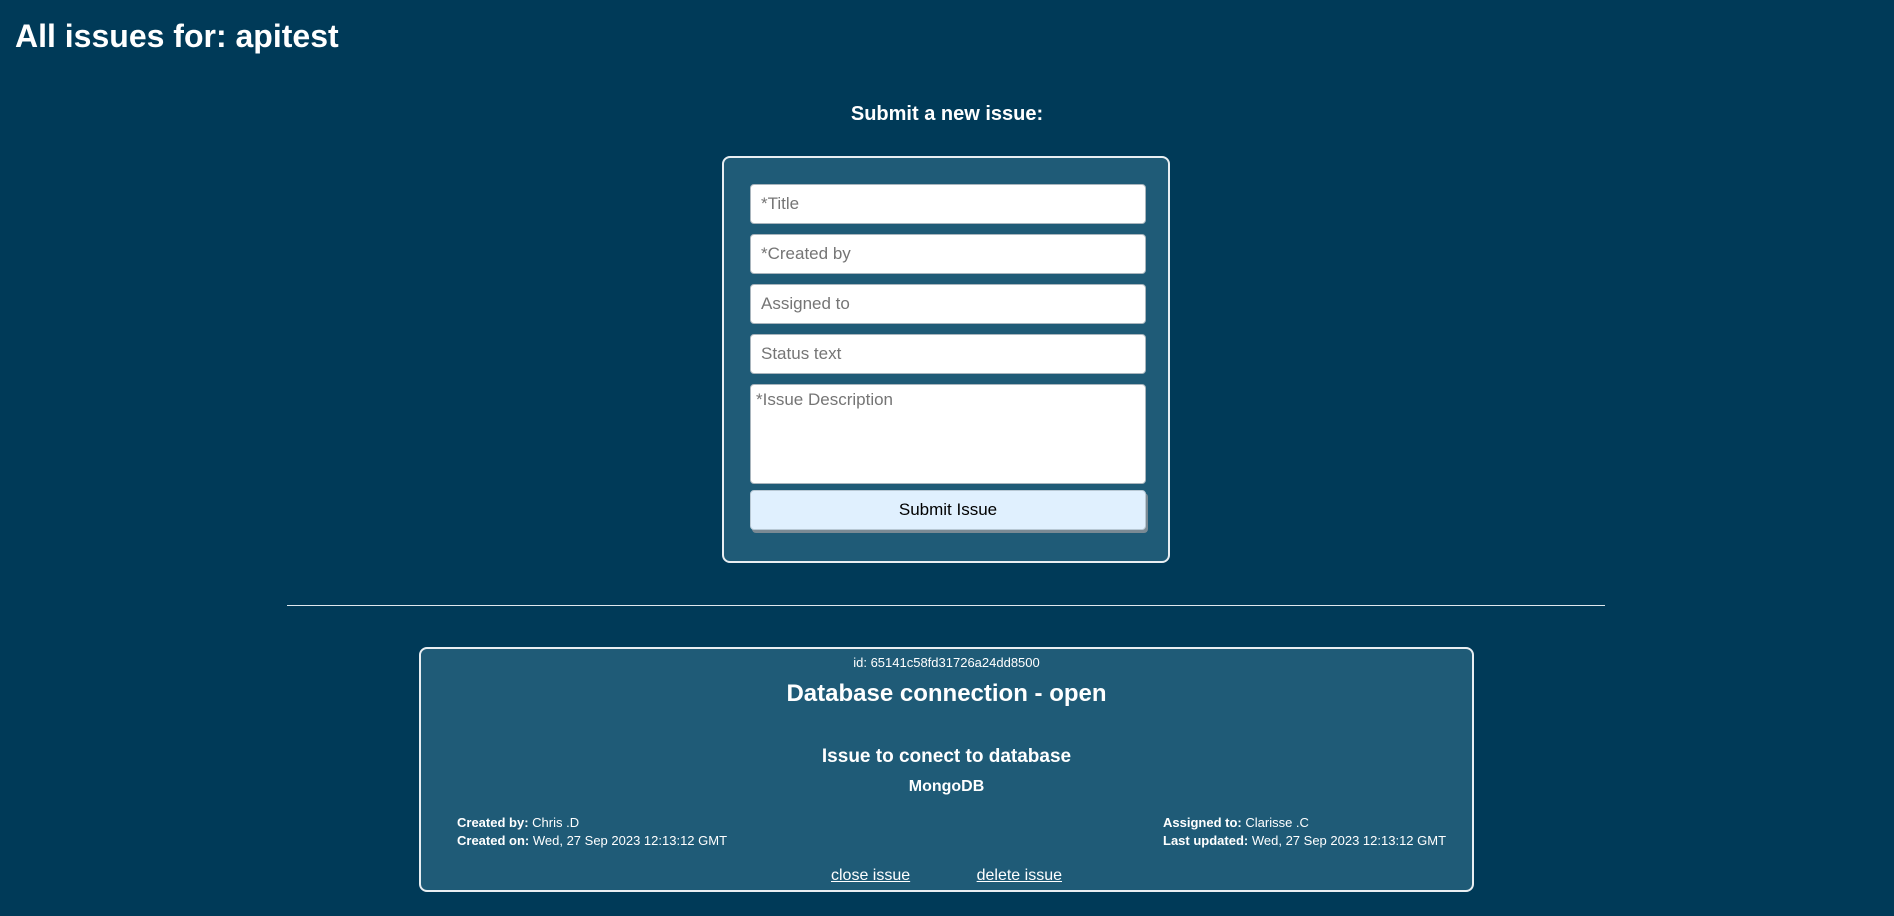  What do you see at coordinates (948, 354) in the screenshot?
I see `status-text-input` at bounding box center [948, 354].